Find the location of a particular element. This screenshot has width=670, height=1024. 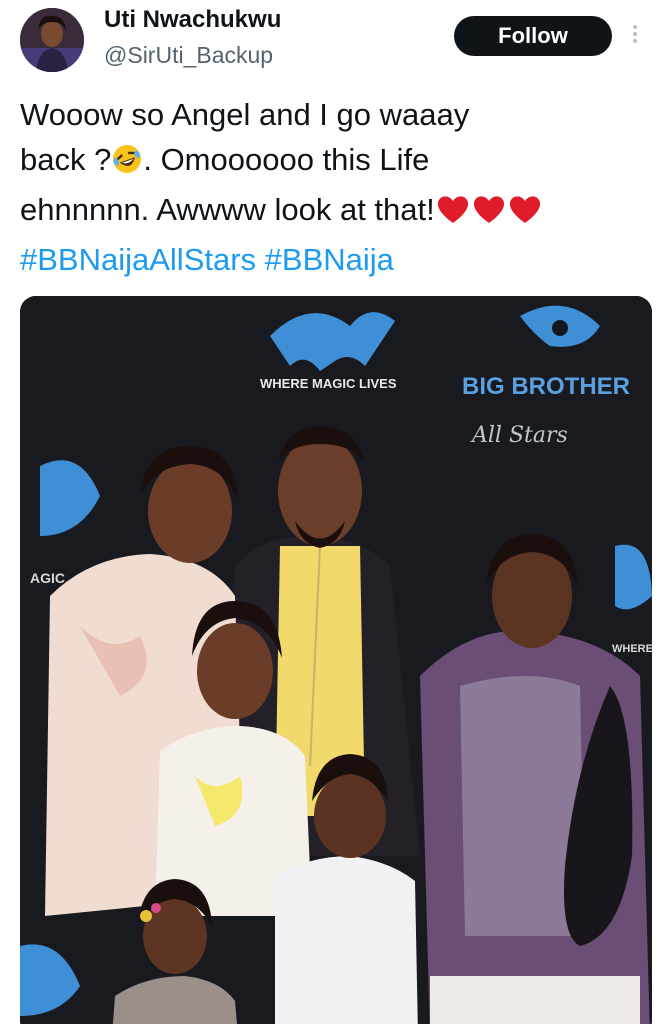

tweet-hashtags: #BBNaijaAllStars #BBNaija is located at coordinates (335, 259).